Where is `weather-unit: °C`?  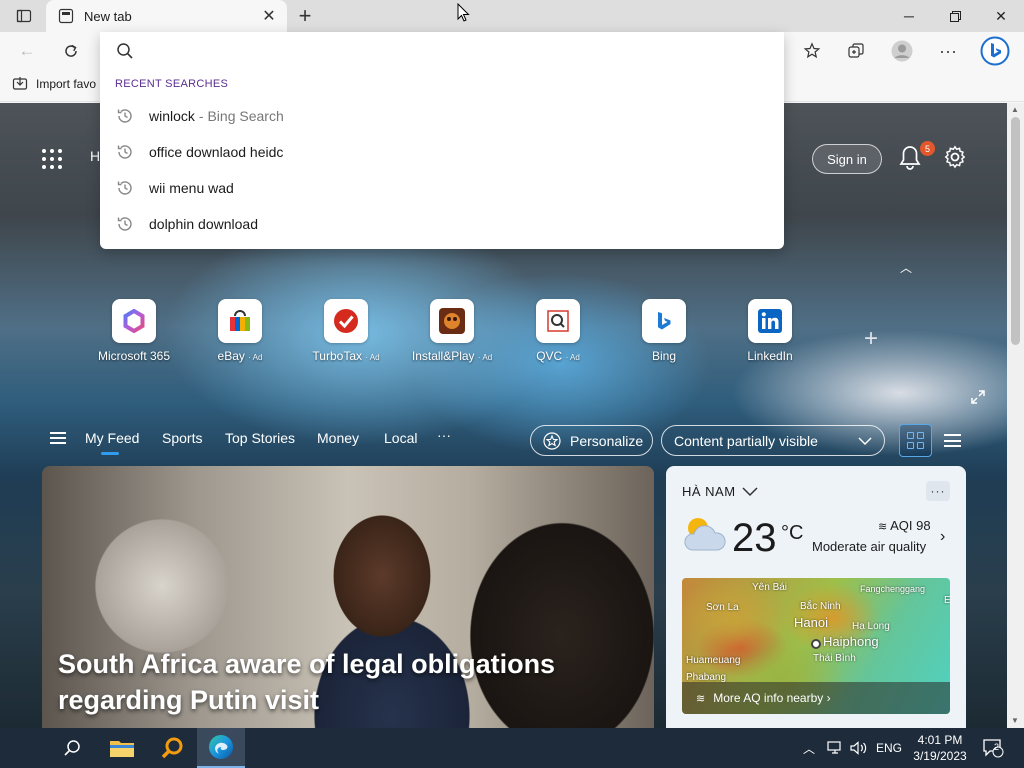
weather-unit: °C is located at coordinates (792, 533).